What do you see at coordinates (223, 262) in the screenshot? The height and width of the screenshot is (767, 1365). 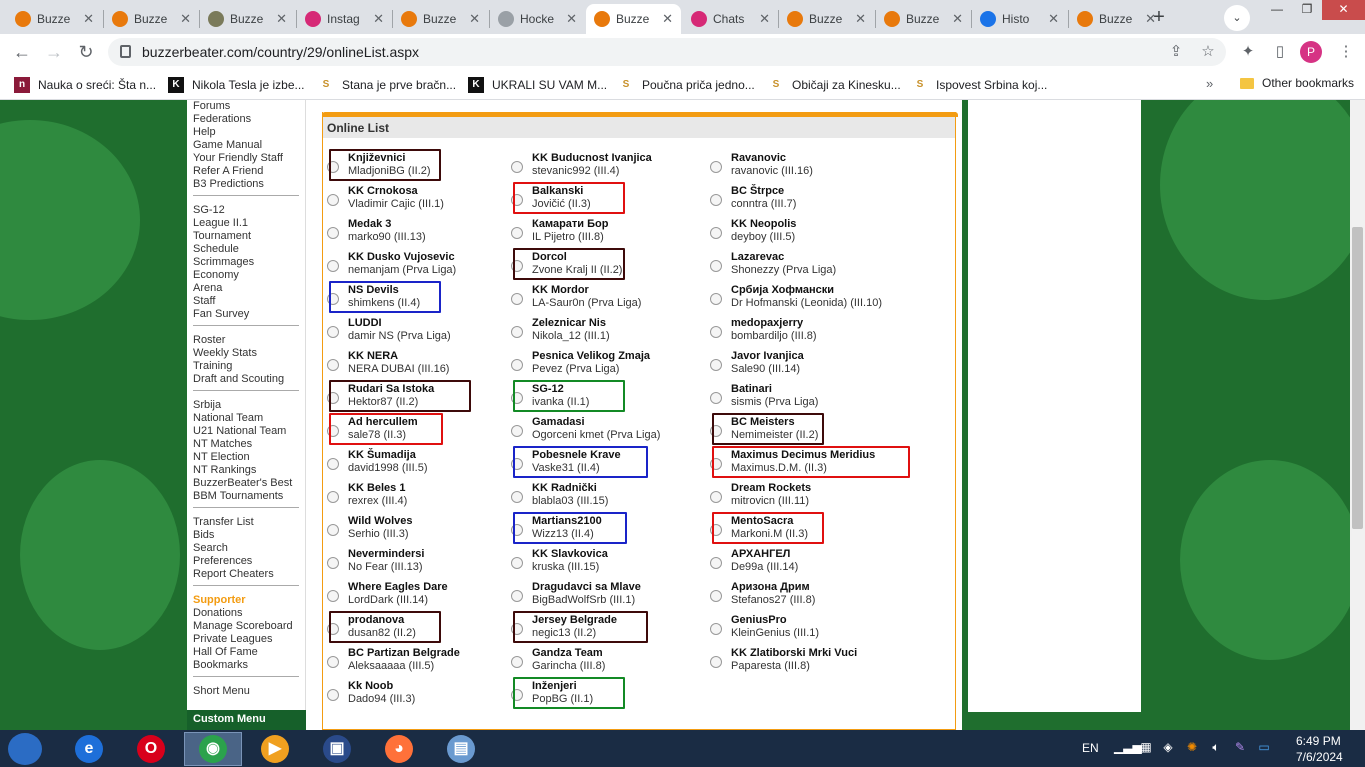 I see `sidebar-item: Scrimmages` at bounding box center [223, 262].